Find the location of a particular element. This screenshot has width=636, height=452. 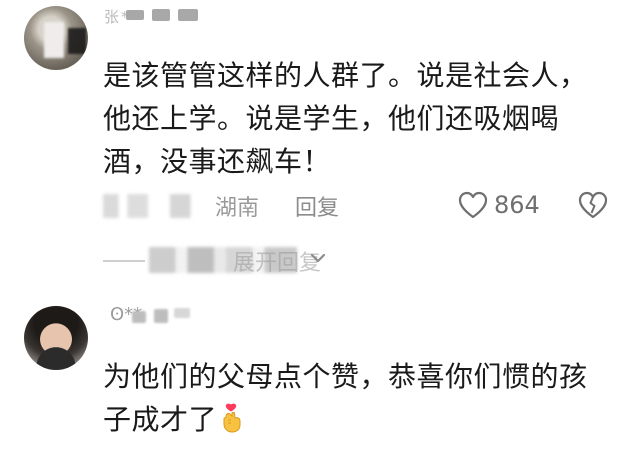

like-button: 864 is located at coordinates (499, 205).